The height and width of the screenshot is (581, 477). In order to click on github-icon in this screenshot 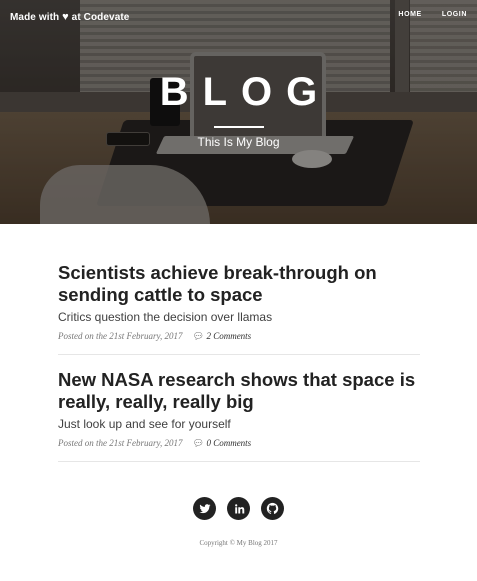, I will do `click(272, 508)`.